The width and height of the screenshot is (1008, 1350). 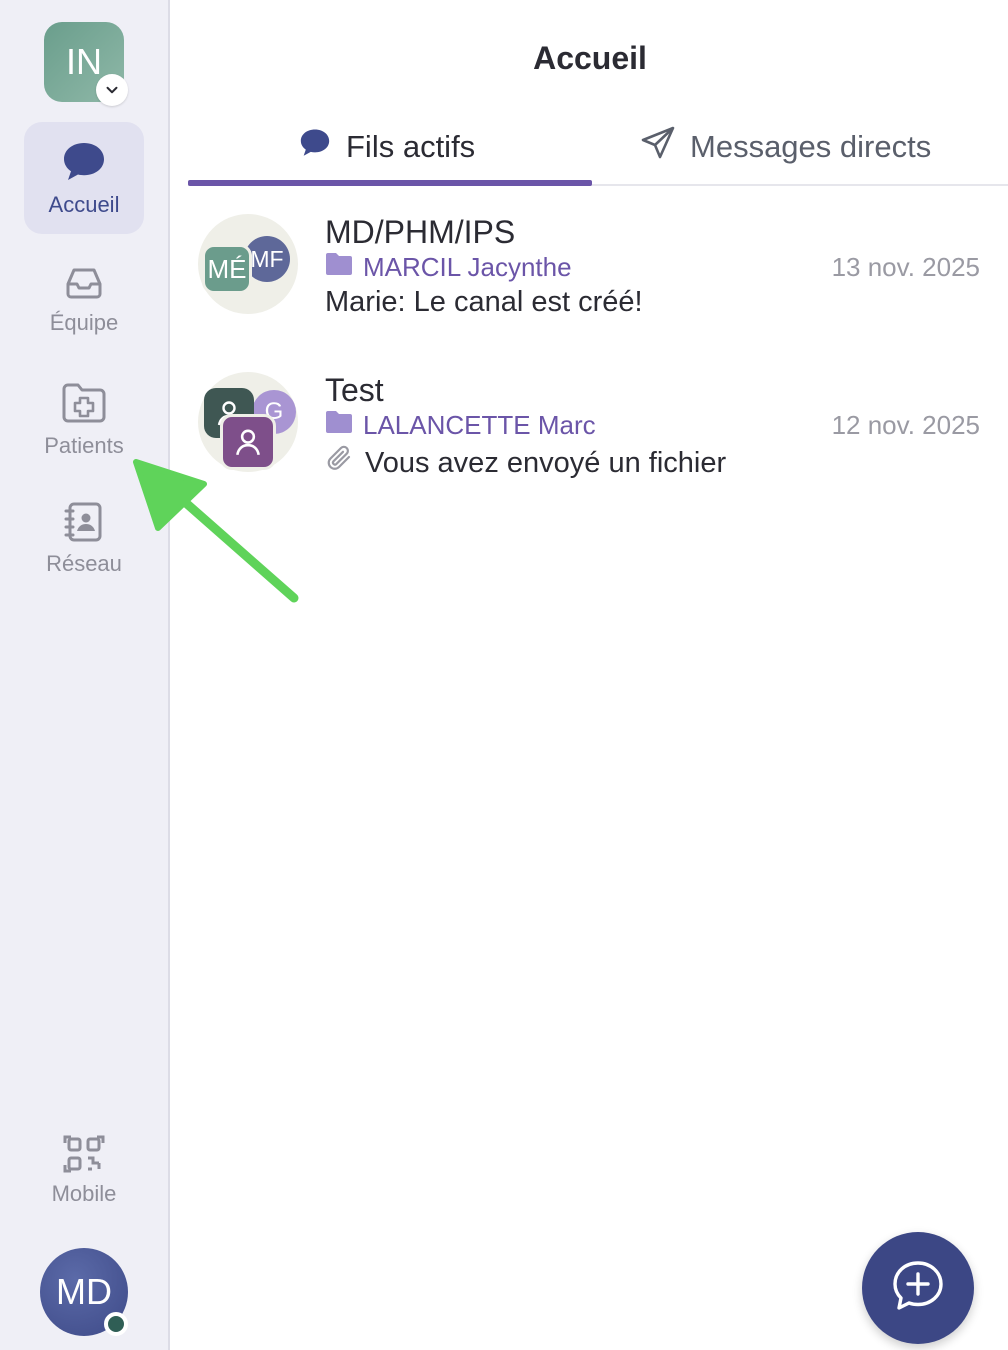 I want to click on org-initials: IN, so click(x=84, y=61).